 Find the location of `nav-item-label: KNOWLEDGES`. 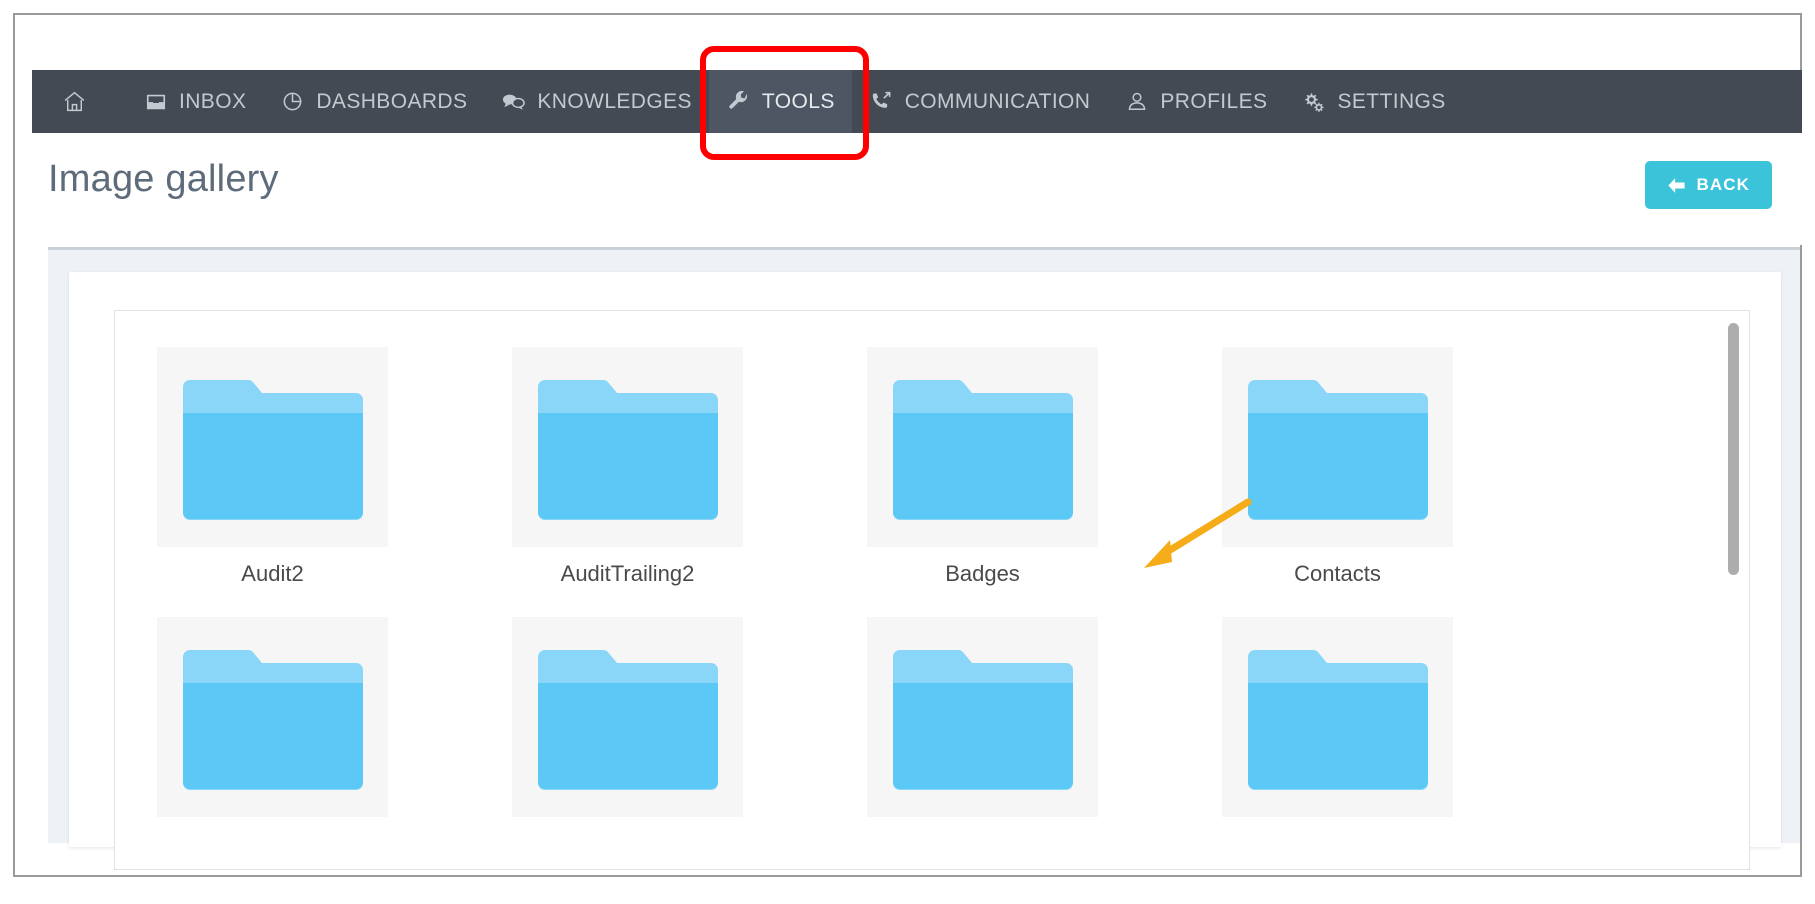

nav-item-label: KNOWLEDGES is located at coordinates (614, 101).